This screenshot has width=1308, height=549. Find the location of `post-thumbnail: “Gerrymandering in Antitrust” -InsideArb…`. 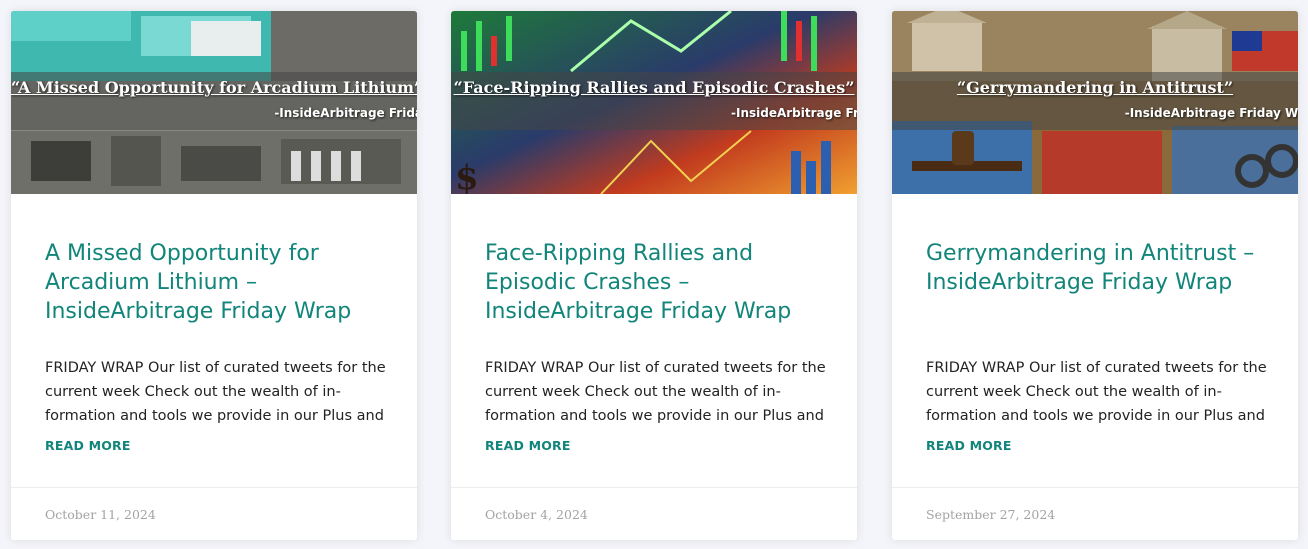

post-thumbnail: “Gerrymandering in Antitrust” -InsideArb… is located at coordinates (1095, 102).